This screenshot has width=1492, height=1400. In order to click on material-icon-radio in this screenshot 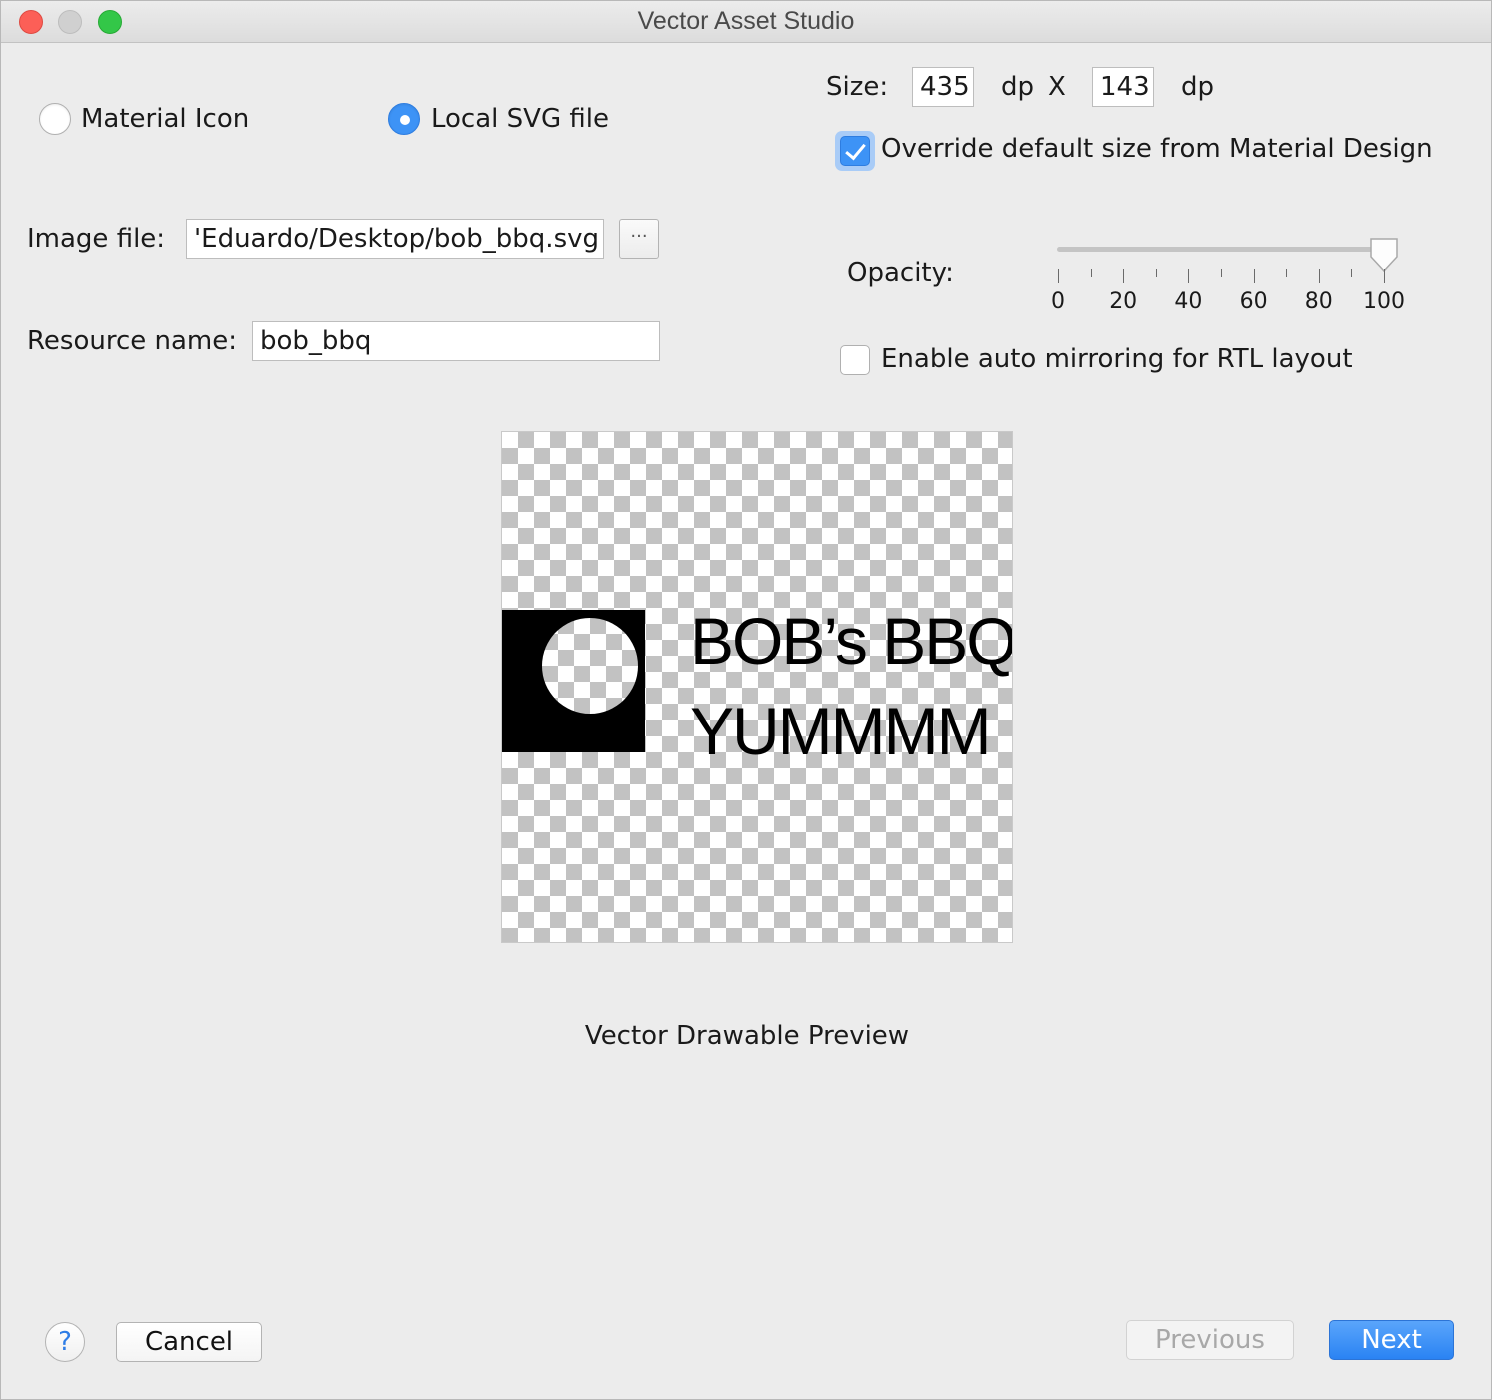, I will do `click(55, 119)`.